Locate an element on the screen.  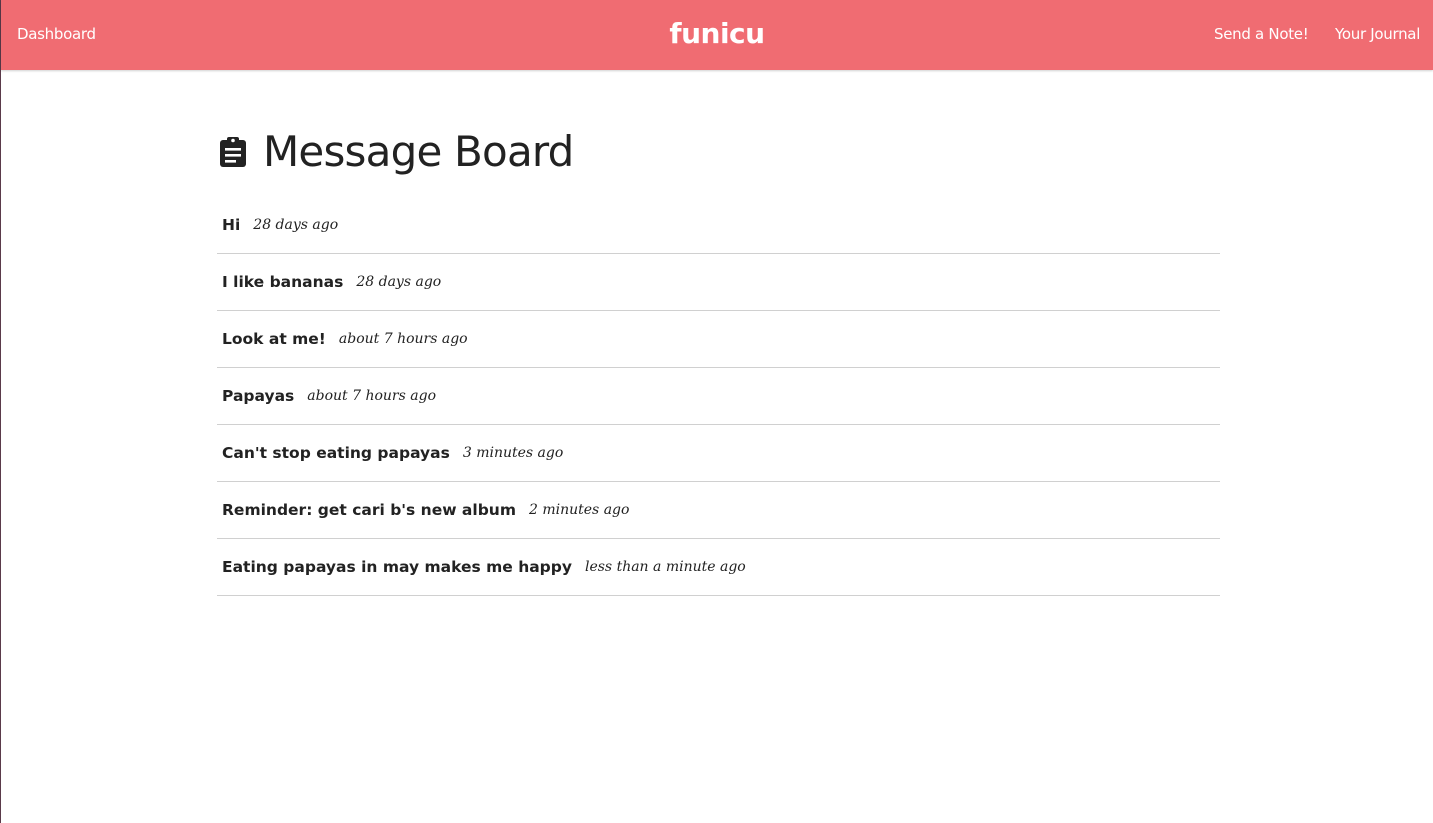
message-item: Papayas about 7 hours ago is located at coordinates (718, 396).